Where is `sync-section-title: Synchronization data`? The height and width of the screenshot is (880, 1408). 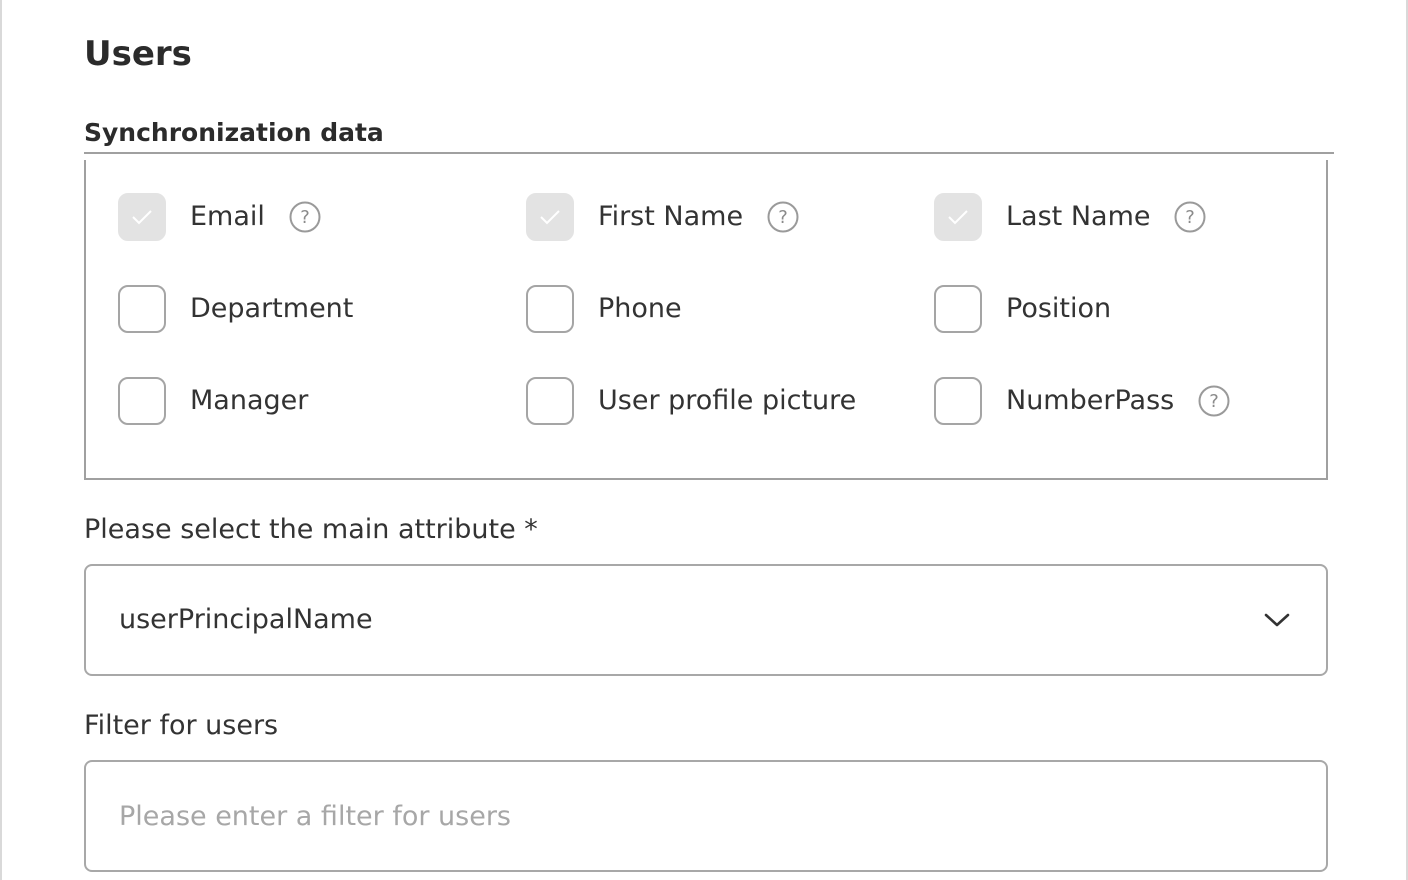
sync-section-title: Synchronization data is located at coordinates (234, 132).